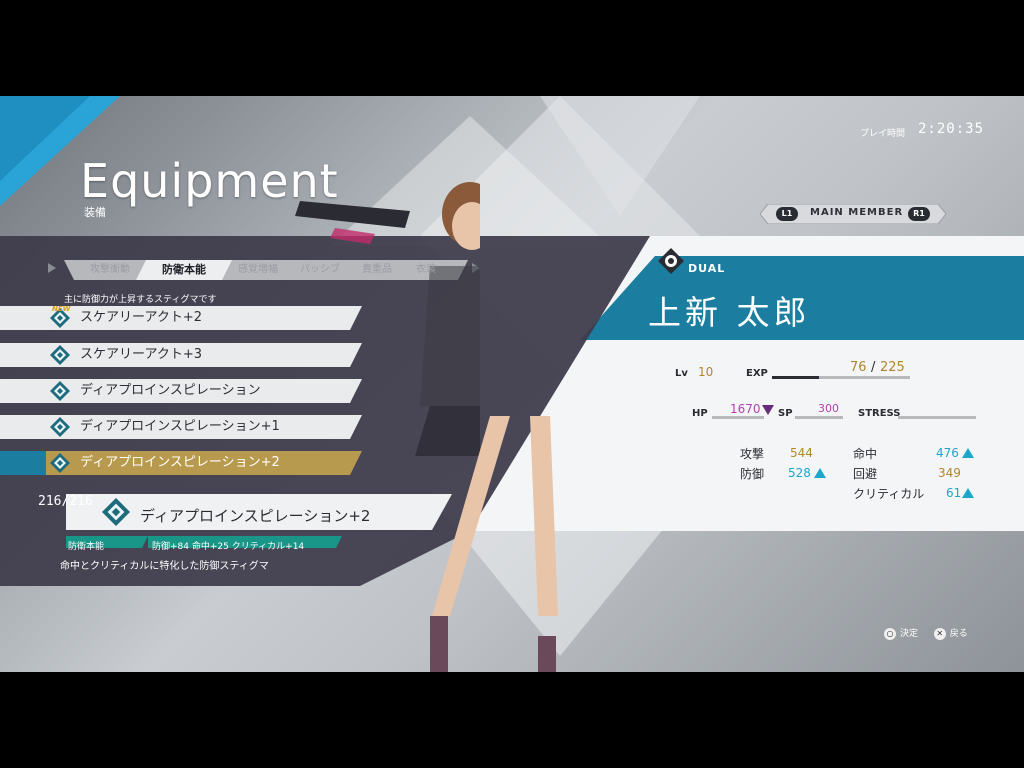  Describe the element at coordinates (919, 214) in the screenshot. I see `r1-button: R1` at that location.